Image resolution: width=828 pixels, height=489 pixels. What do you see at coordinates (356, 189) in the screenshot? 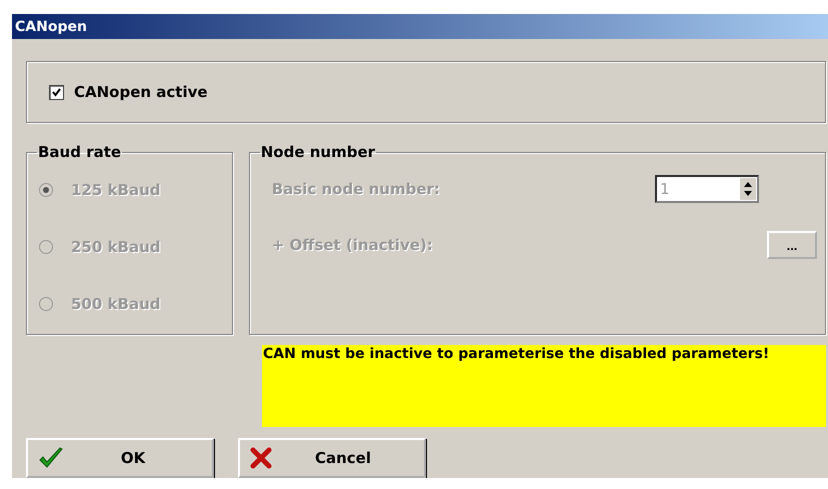
I see `field-label: Basic node number:` at bounding box center [356, 189].